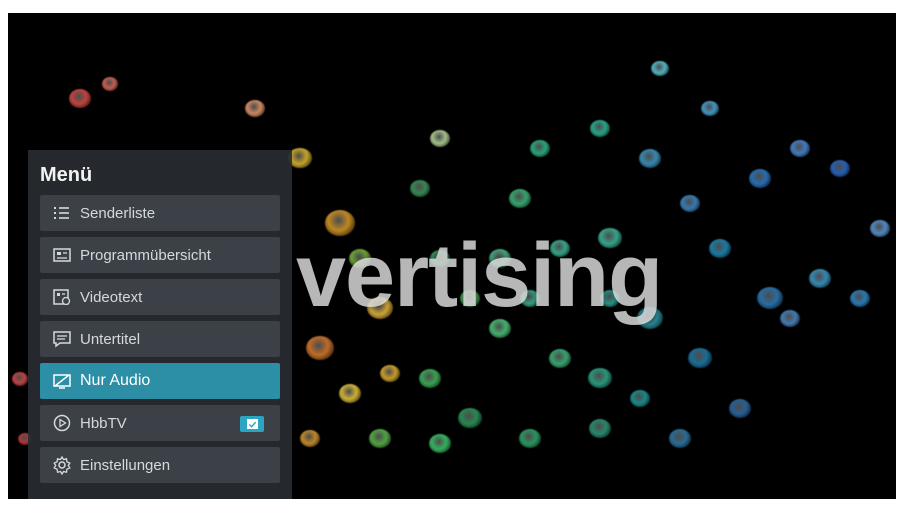 The image size is (906, 514). Describe the element at coordinates (160, 423) in the screenshot. I see `menu-item-hbbtv: HbbTV` at that location.